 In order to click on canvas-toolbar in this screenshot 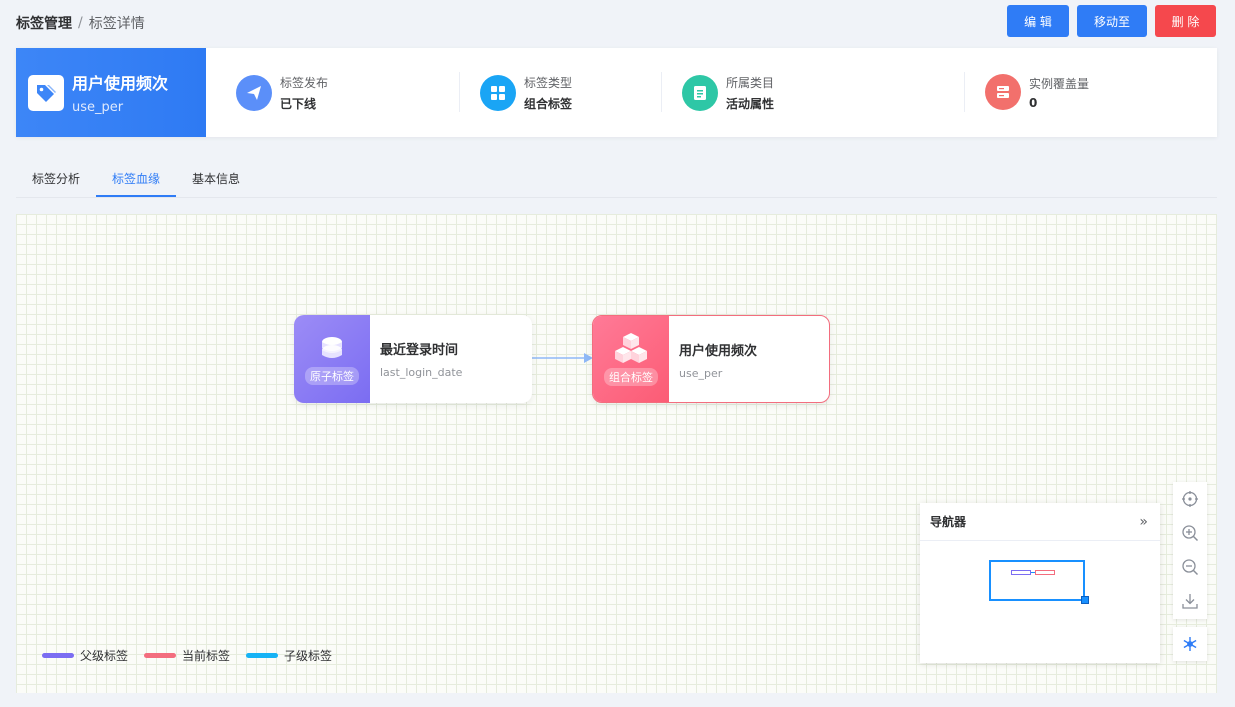, I will do `click(1190, 550)`.